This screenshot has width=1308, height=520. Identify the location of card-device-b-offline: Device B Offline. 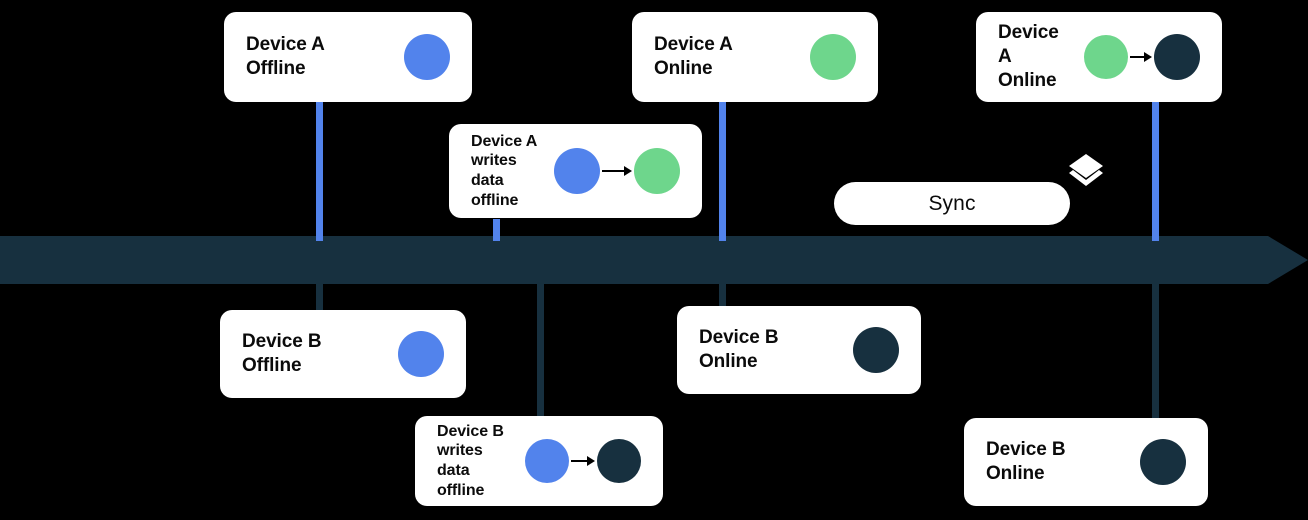
(343, 354).